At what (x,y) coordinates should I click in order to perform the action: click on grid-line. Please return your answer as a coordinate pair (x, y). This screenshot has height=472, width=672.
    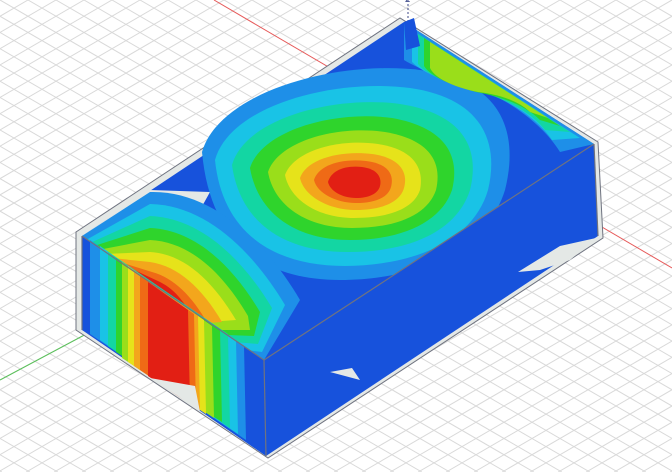
    Looking at the image, I should click on (1, 471).